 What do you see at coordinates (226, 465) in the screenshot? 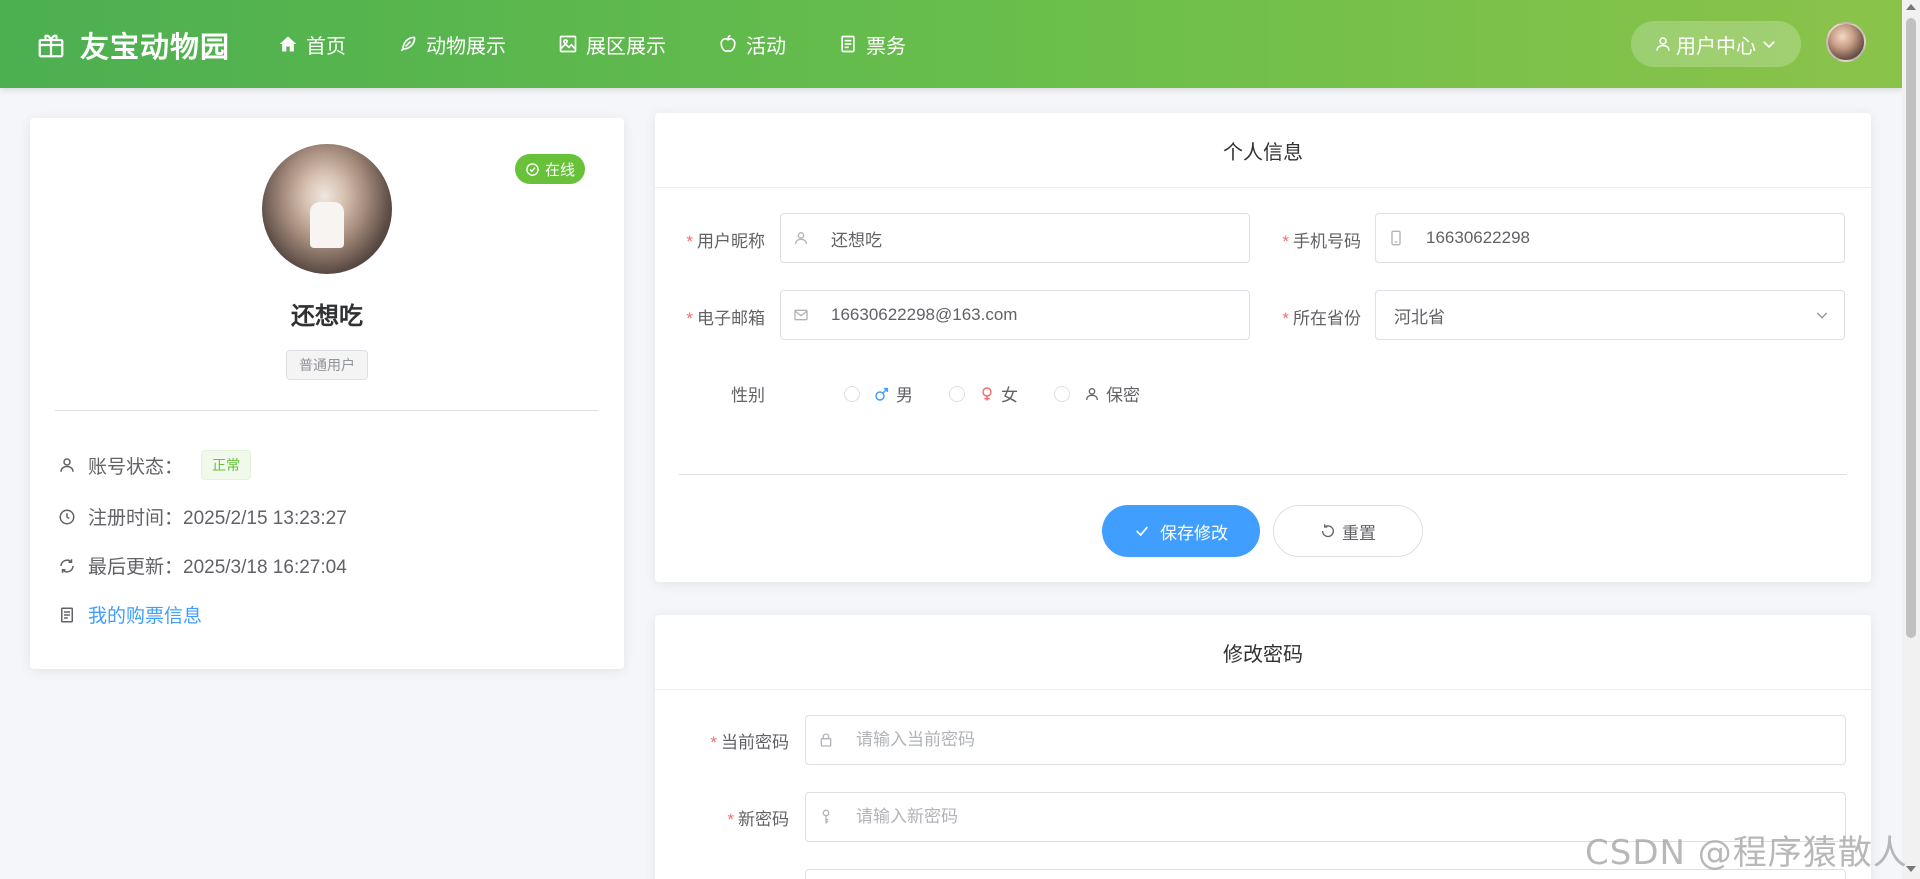
I see `status-tag: 正常` at bounding box center [226, 465].